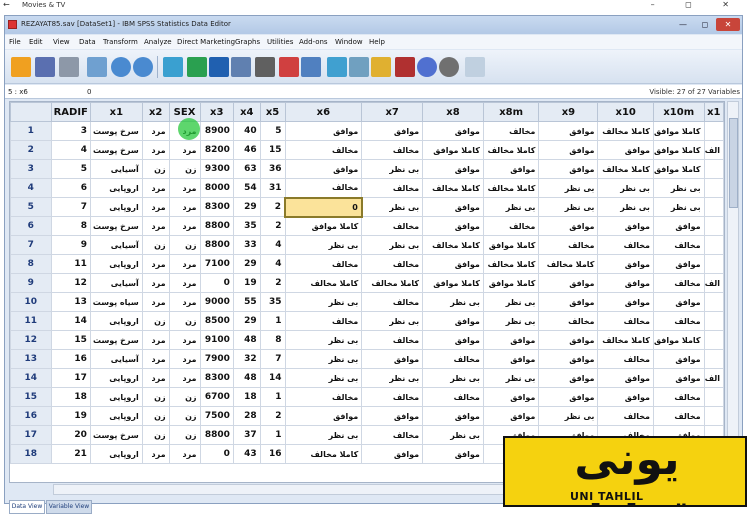 This screenshot has height=514, width=747. I want to click on data-cell: 9000, so click(216, 302).